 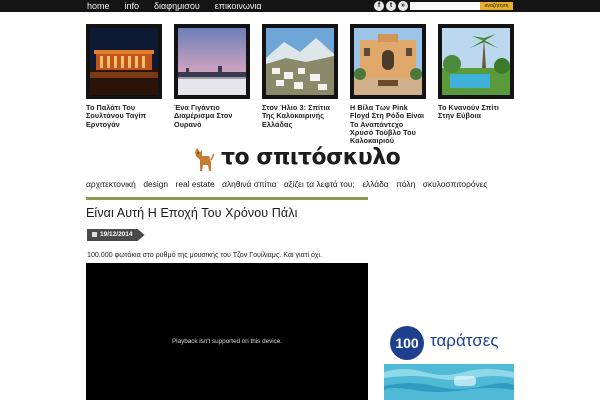 I want to click on featured-post: Το Παλάτι Του Σουλτάνου Ταγίπ Ερντογάν, so click(x=124, y=76).